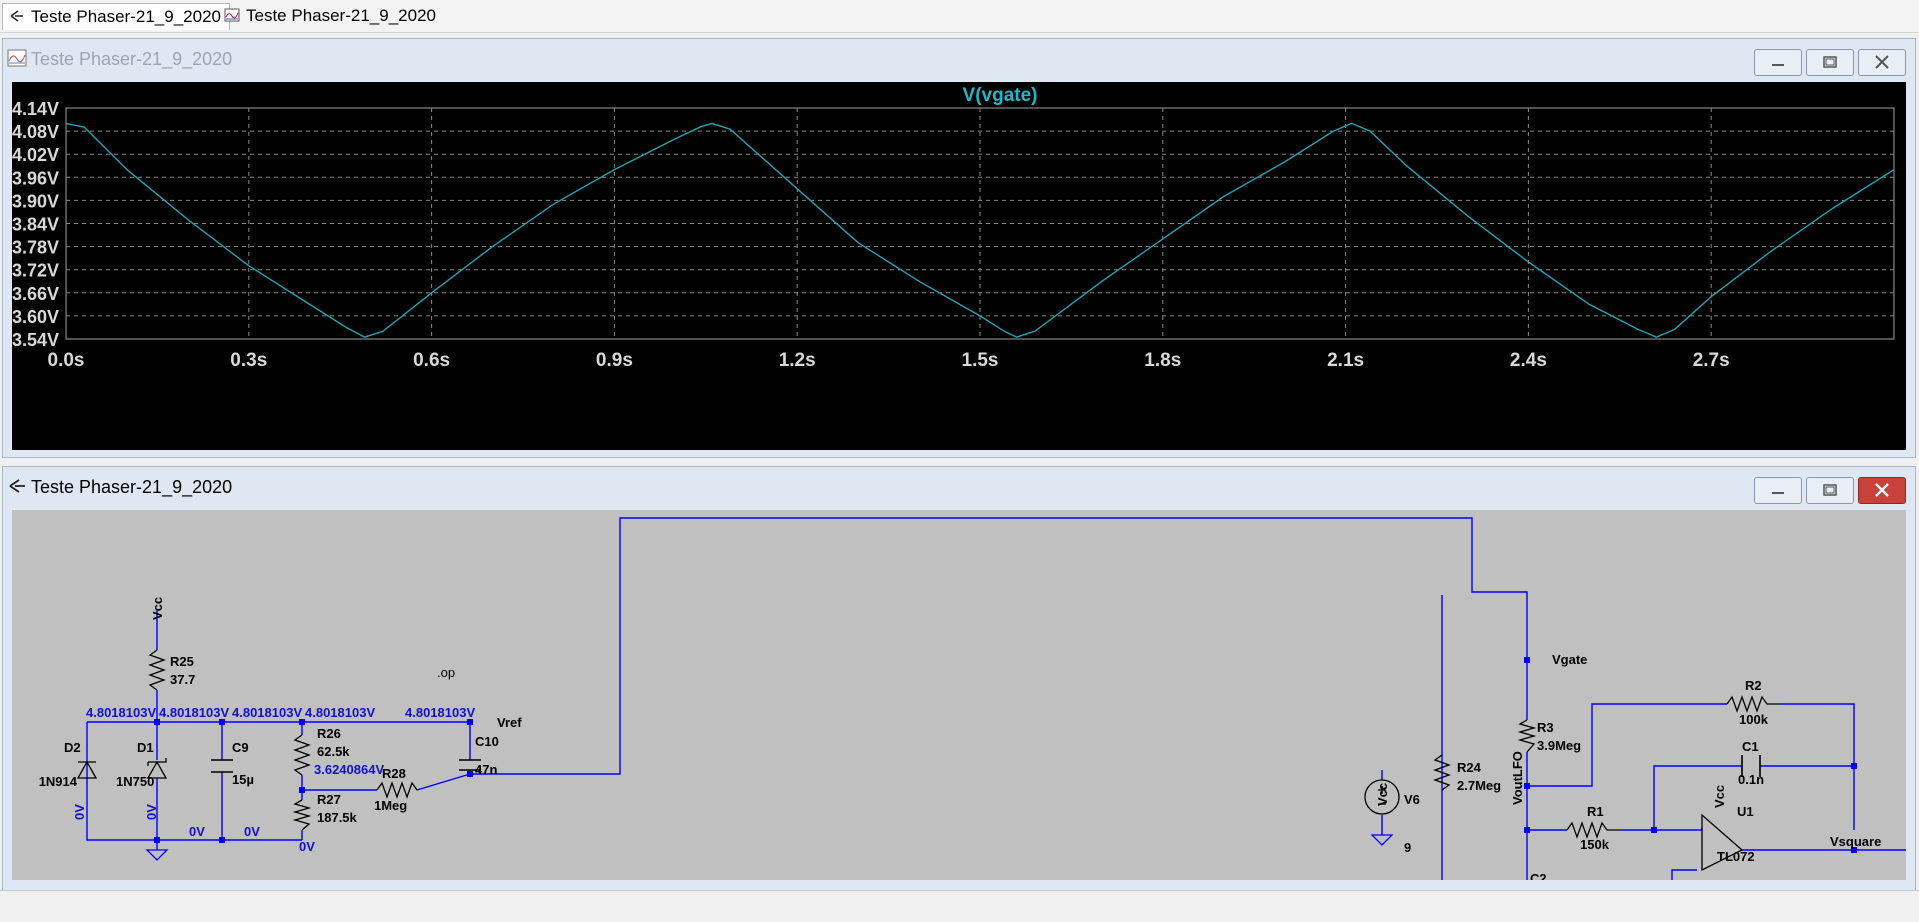 The image size is (1919, 922). What do you see at coordinates (1855, 841) in the screenshot?
I see `net-label-vsquare: Vsquare` at bounding box center [1855, 841].